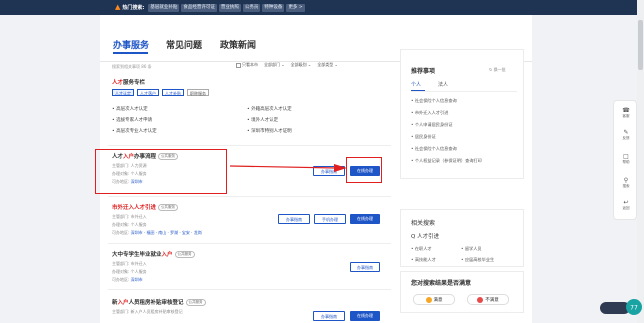 The width and height of the screenshot is (644, 323). What do you see at coordinates (129, 83) in the screenshot?
I see `talent-zone-title: 人才服务专栏` at bounding box center [129, 83].